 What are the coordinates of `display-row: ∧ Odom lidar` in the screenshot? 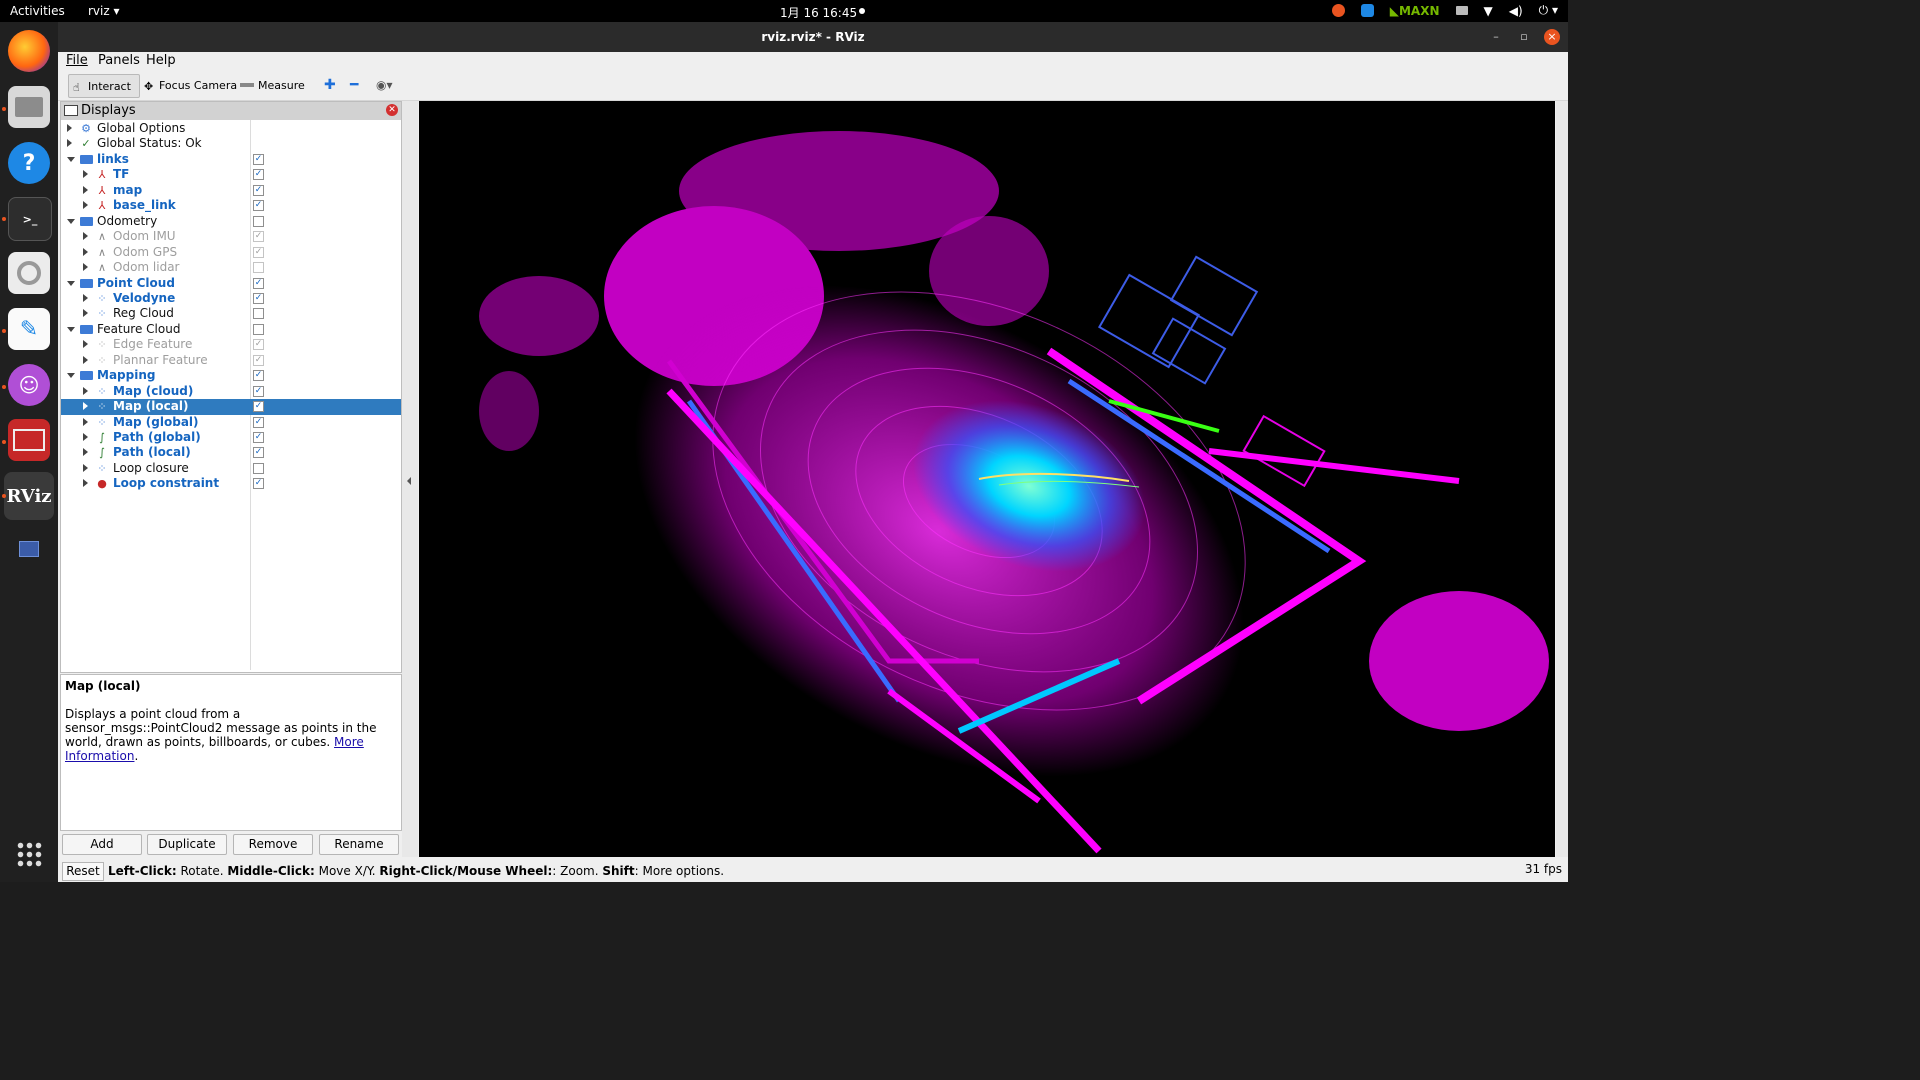 It's located at (231, 268).